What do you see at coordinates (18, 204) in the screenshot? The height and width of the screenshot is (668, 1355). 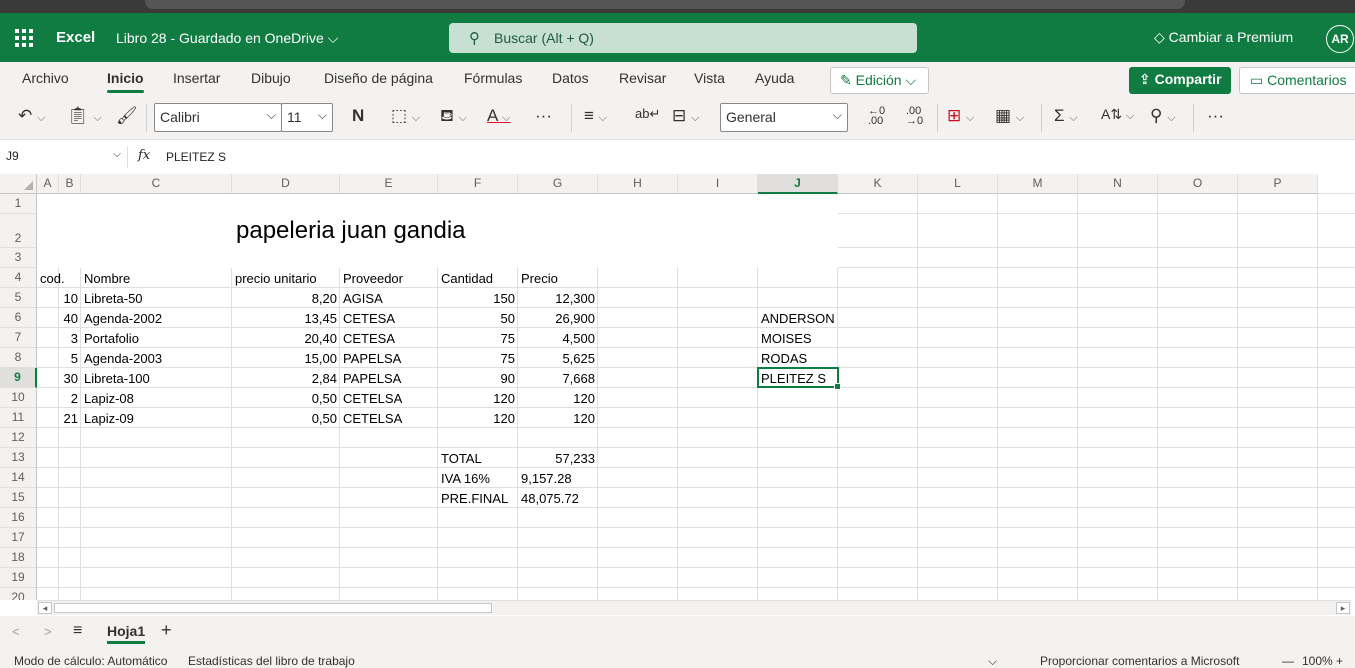 I see `row-header-1: 1` at bounding box center [18, 204].